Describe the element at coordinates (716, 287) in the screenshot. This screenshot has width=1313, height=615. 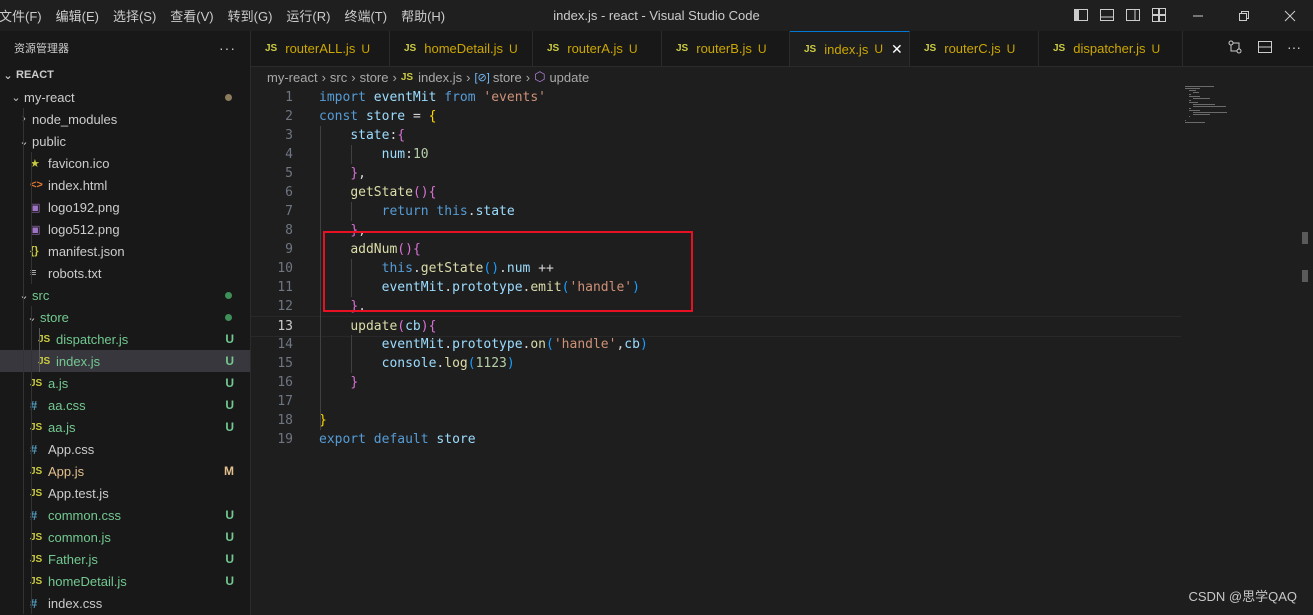
I see `code-line: 11 eventMit.prototype.emit('handle')` at that location.